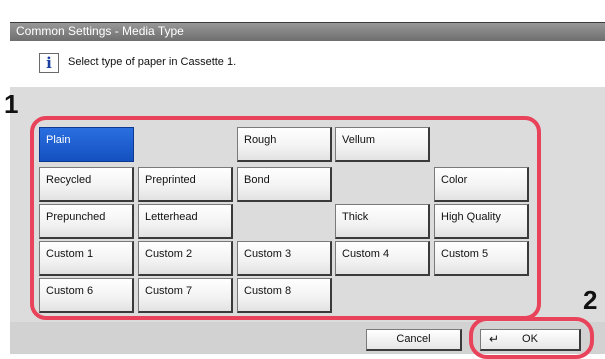 The image size is (605, 359). I want to click on media-letterhead-button: Letterhead, so click(185, 221).